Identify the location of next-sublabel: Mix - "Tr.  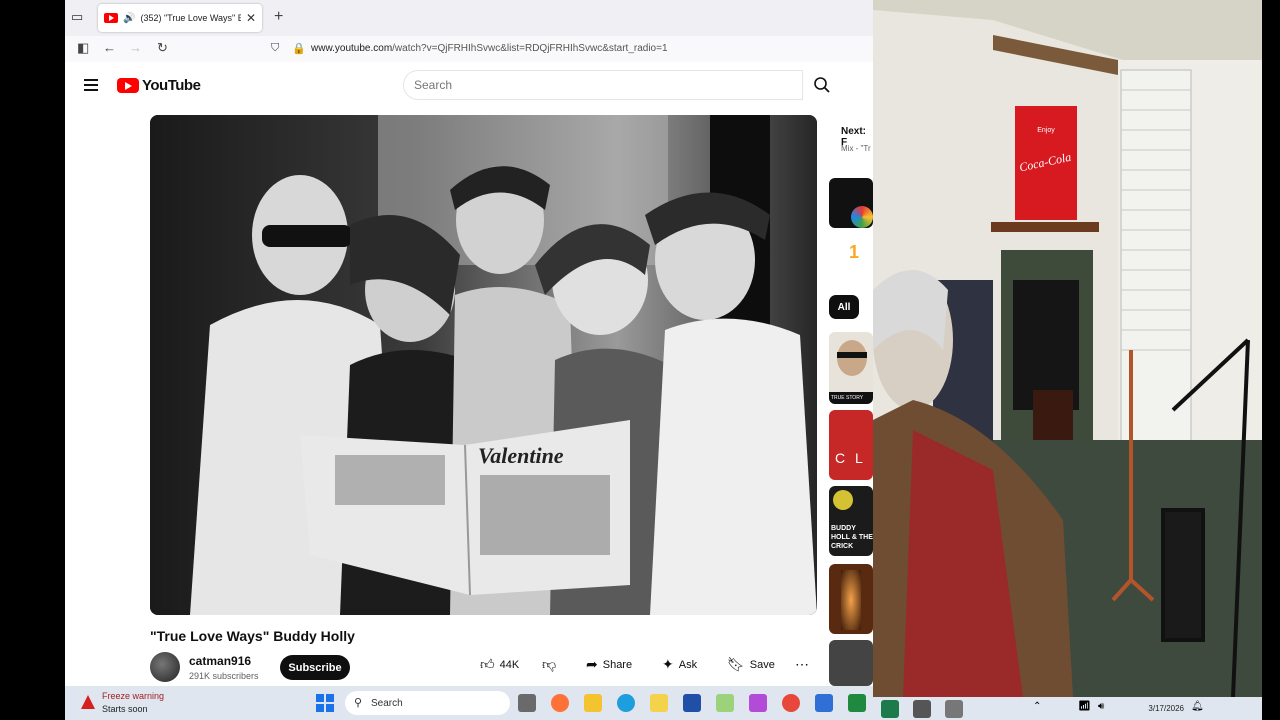
(856, 148).